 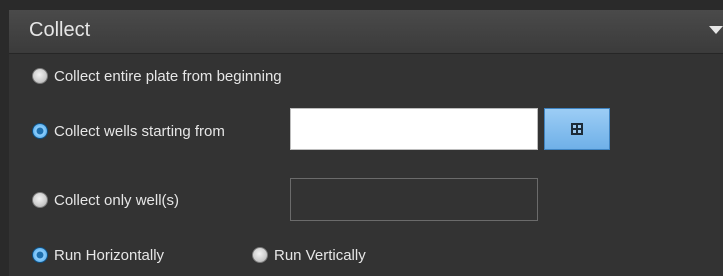 What do you see at coordinates (414, 199) in the screenshot?
I see `only-wells-input` at bounding box center [414, 199].